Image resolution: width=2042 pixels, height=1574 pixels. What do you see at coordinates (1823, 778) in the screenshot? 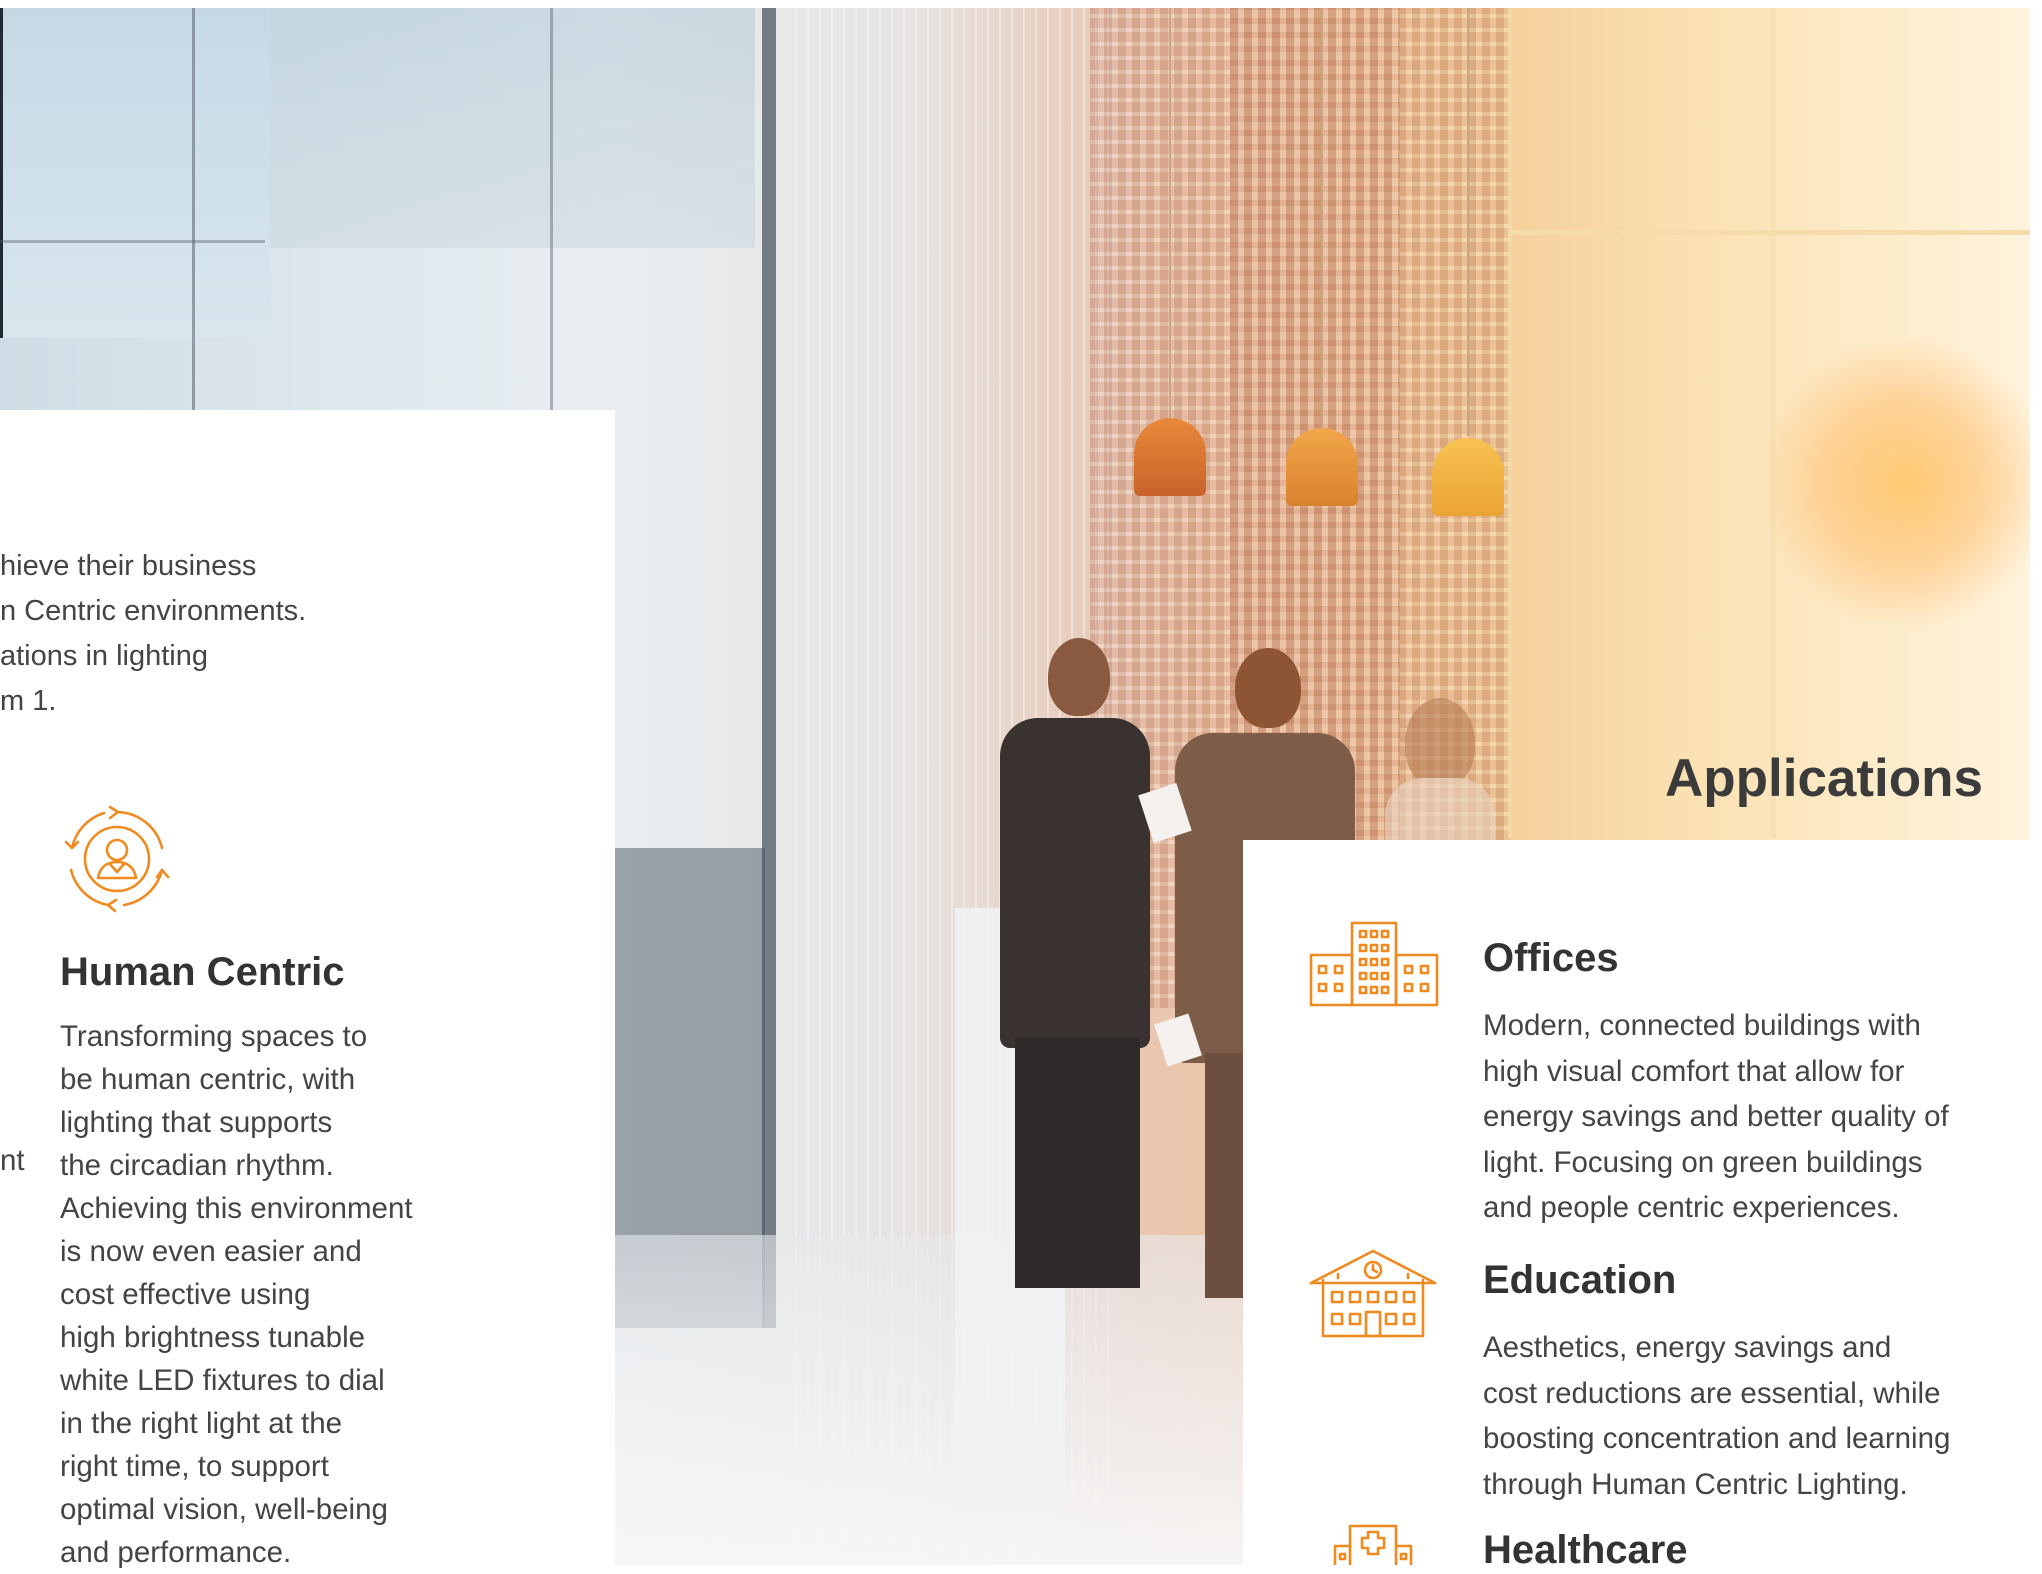
I see `applications-heading: Applications` at bounding box center [1823, 778].